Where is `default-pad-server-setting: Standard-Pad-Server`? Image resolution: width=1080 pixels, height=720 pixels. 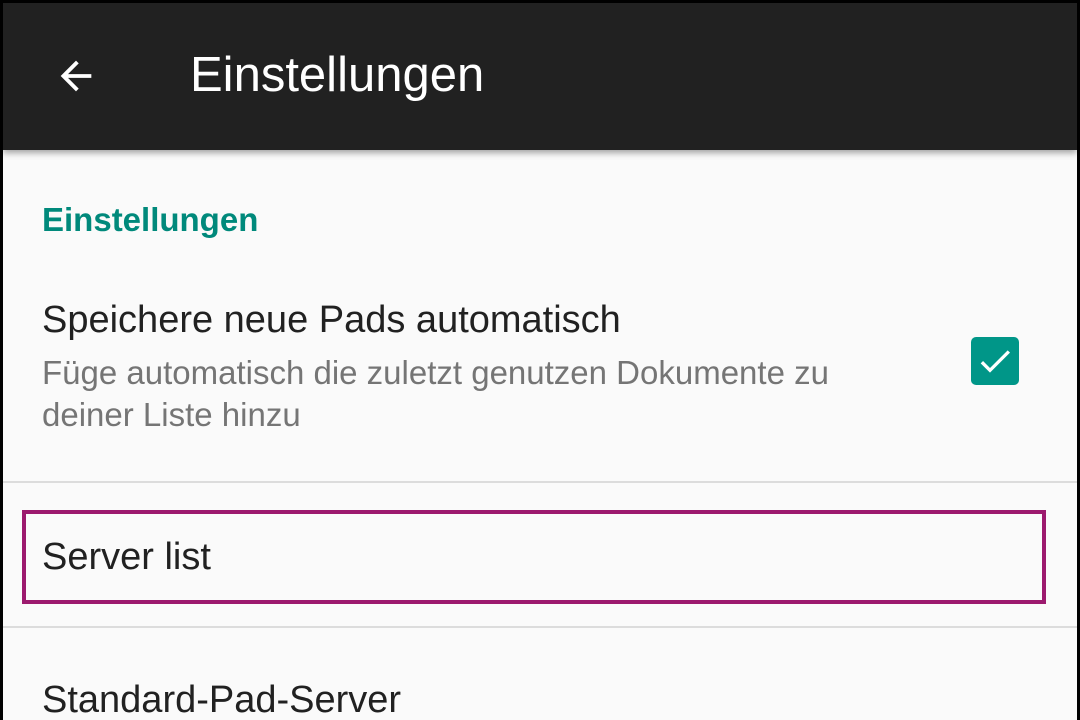 default-pad-server-setting: Standard-Pad-Server is located at coordinates (540, 674).